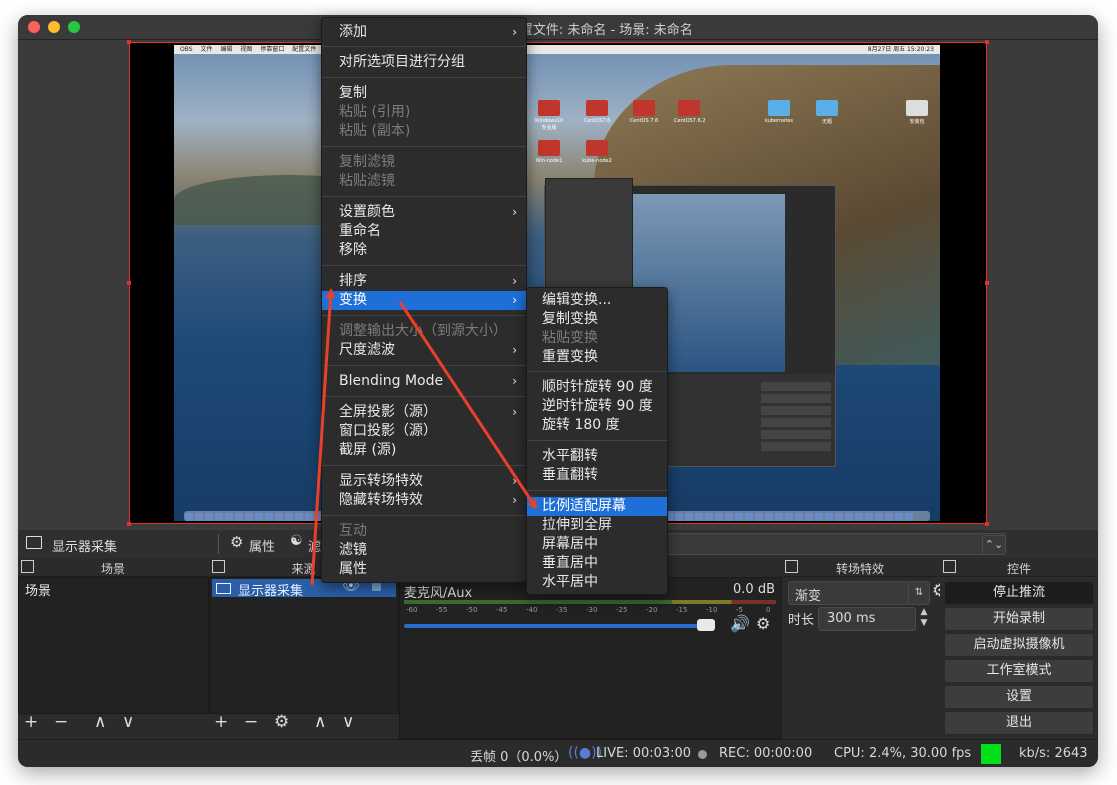  I want to click on annotation-arrow-down, so click(468, 405).